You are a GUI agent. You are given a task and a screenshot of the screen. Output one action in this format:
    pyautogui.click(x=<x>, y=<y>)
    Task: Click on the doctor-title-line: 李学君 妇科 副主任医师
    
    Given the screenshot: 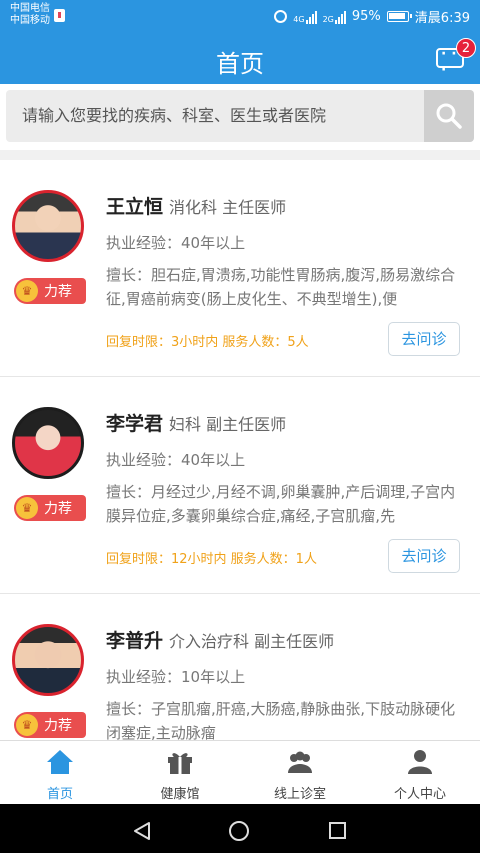 What is the action you would take?
    pyautogui.click(x=196, y=422)
    